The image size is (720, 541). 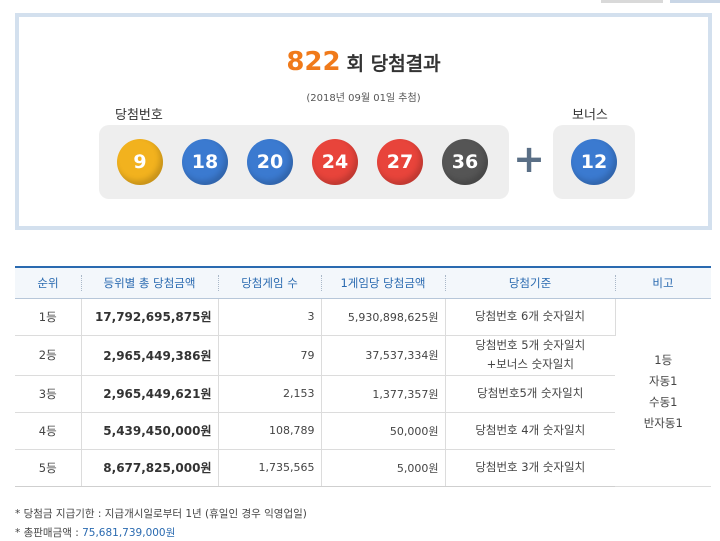 What do you see at coordinates (383, 394) in the screenshot?
I see `prize-per-game-cell: 1,377,357원` at bounding box center [383, 394].